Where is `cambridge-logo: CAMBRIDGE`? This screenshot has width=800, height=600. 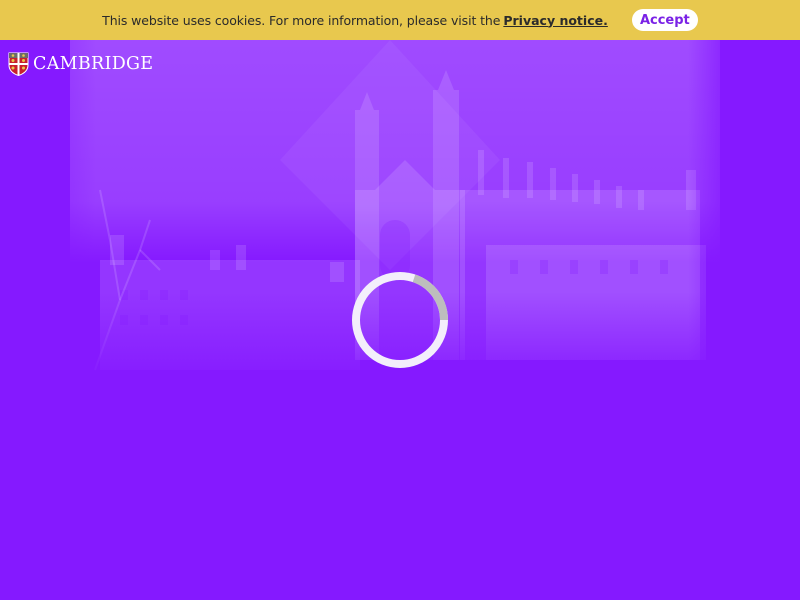 cambridge-logo: CAMBRIDGE is located at coordinates (80, 64).